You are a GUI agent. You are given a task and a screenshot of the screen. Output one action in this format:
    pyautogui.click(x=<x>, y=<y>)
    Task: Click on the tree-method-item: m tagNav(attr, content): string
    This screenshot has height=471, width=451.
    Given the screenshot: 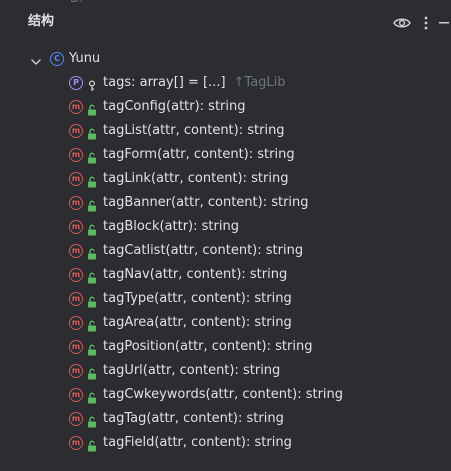 What is the action you would take?
    pyautogui.click(x=225, y=275)
    